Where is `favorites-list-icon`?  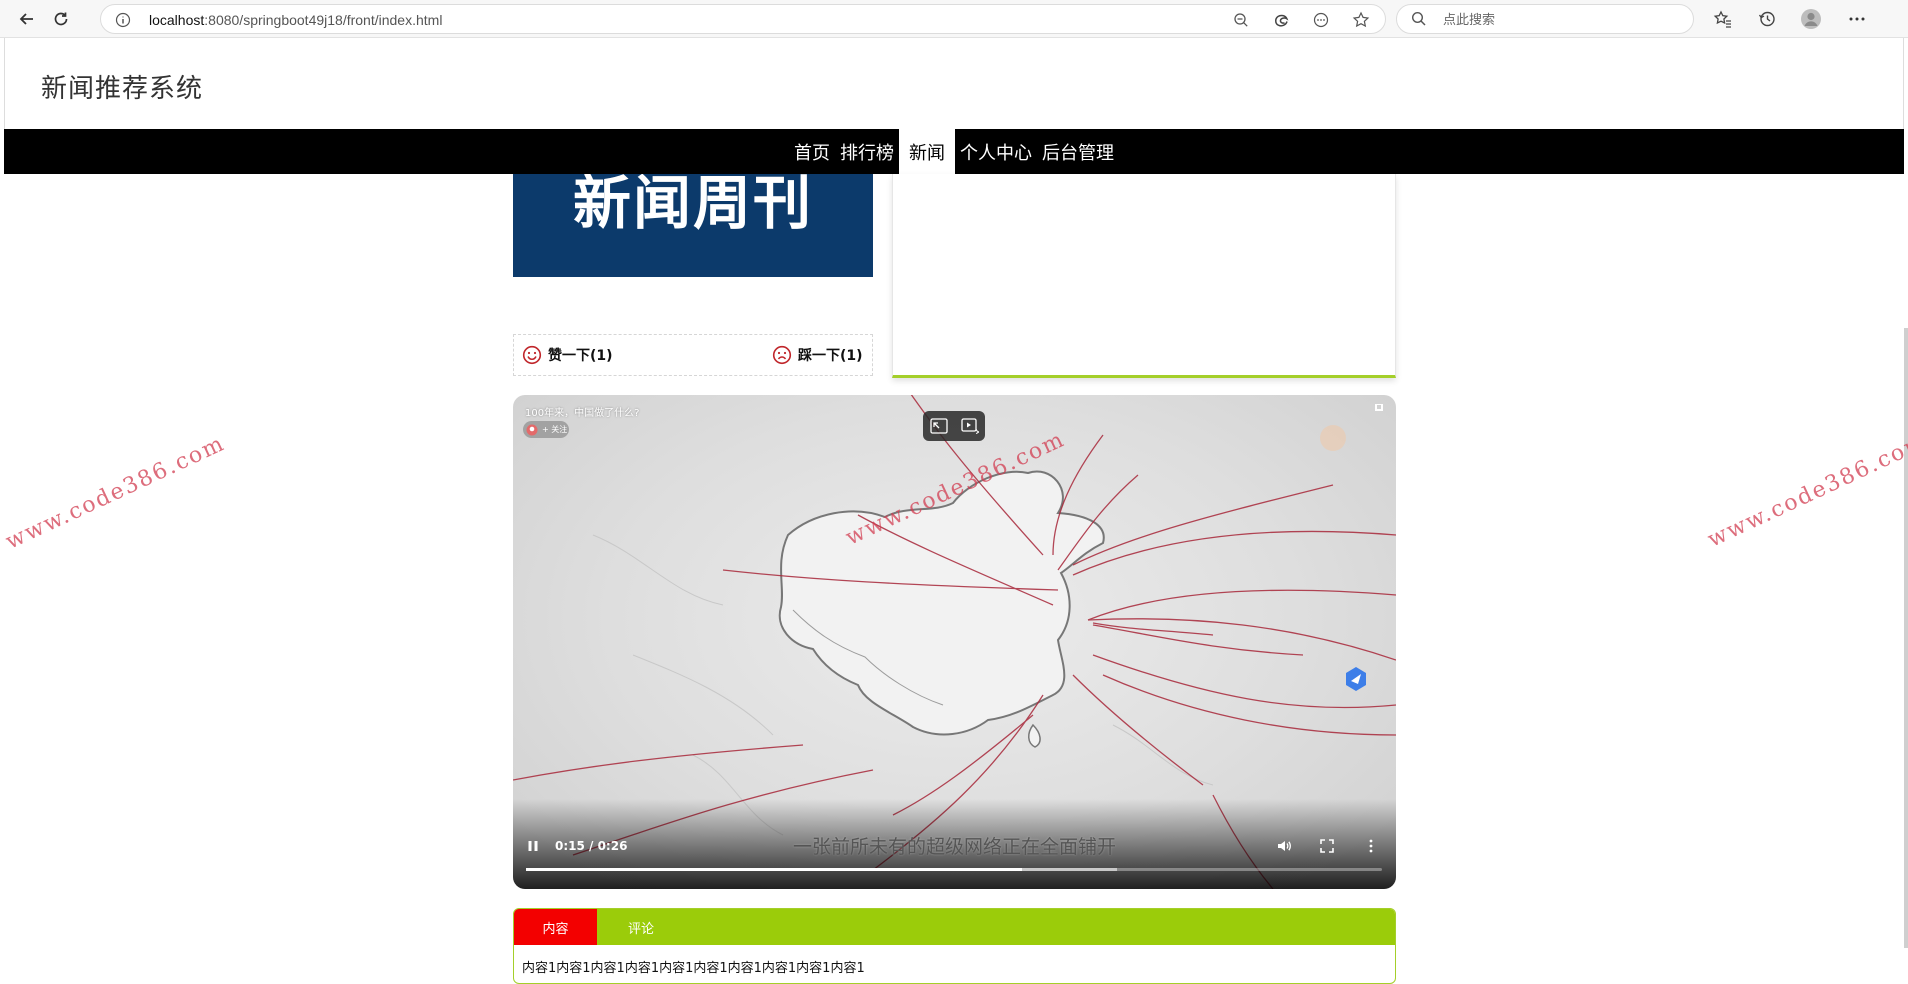
favorites-list-icon is located at coordinates (1723, 19).